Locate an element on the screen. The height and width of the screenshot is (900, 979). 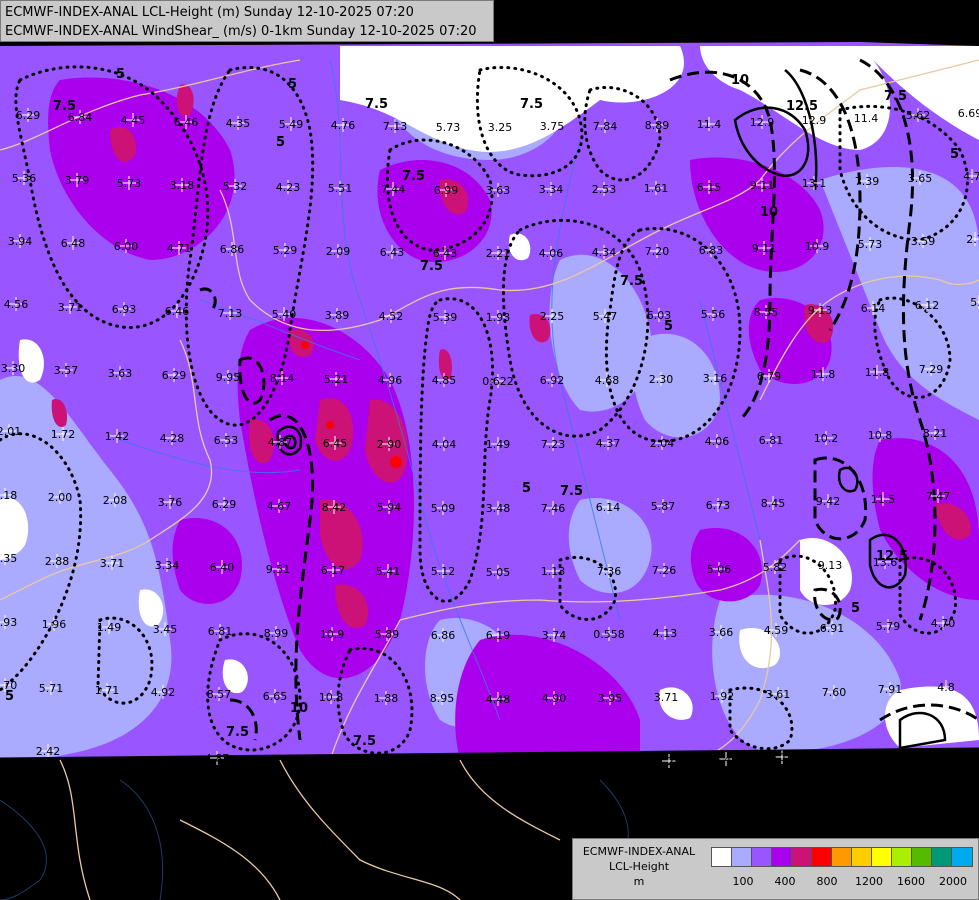
station-value: 8.57 is located at coordinates (219, 694).